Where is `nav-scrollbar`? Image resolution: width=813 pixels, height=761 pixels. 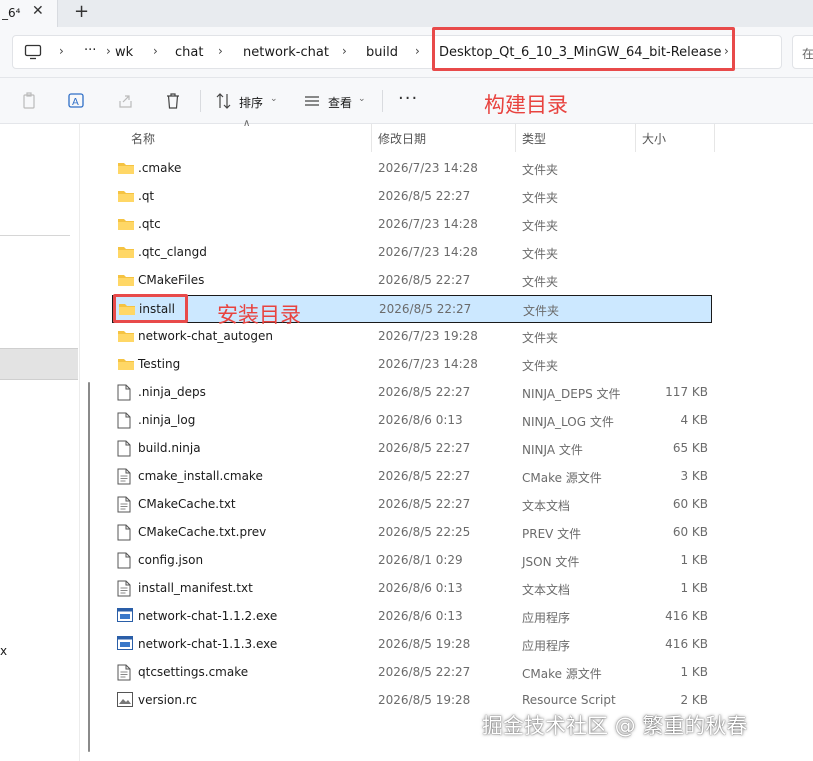 nav-scrollbar is located at coordinates (89, 567).